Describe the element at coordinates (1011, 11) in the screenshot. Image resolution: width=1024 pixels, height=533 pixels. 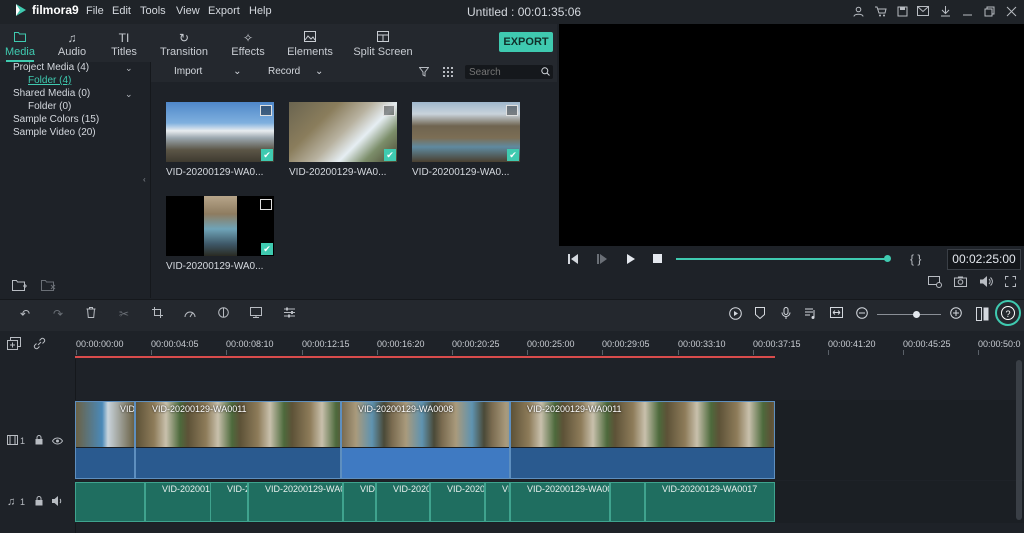
I see `close-icon` at that location.